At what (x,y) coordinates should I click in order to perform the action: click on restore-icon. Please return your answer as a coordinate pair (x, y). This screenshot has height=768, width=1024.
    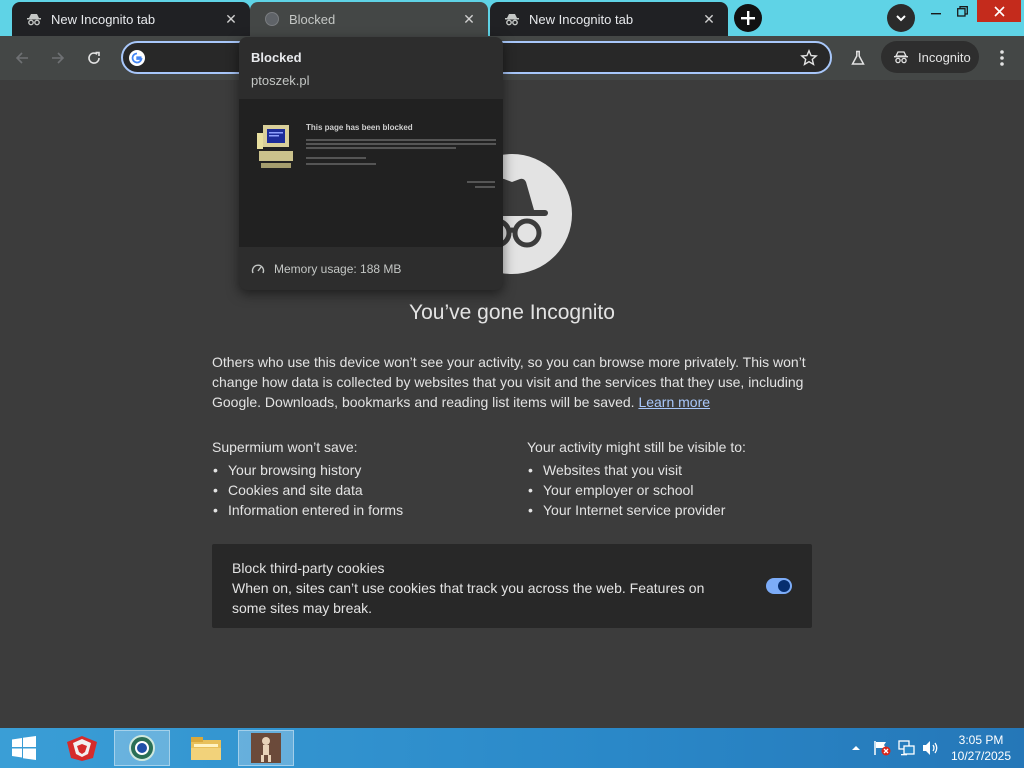
    Looking at the image, I should click on (962, 11).